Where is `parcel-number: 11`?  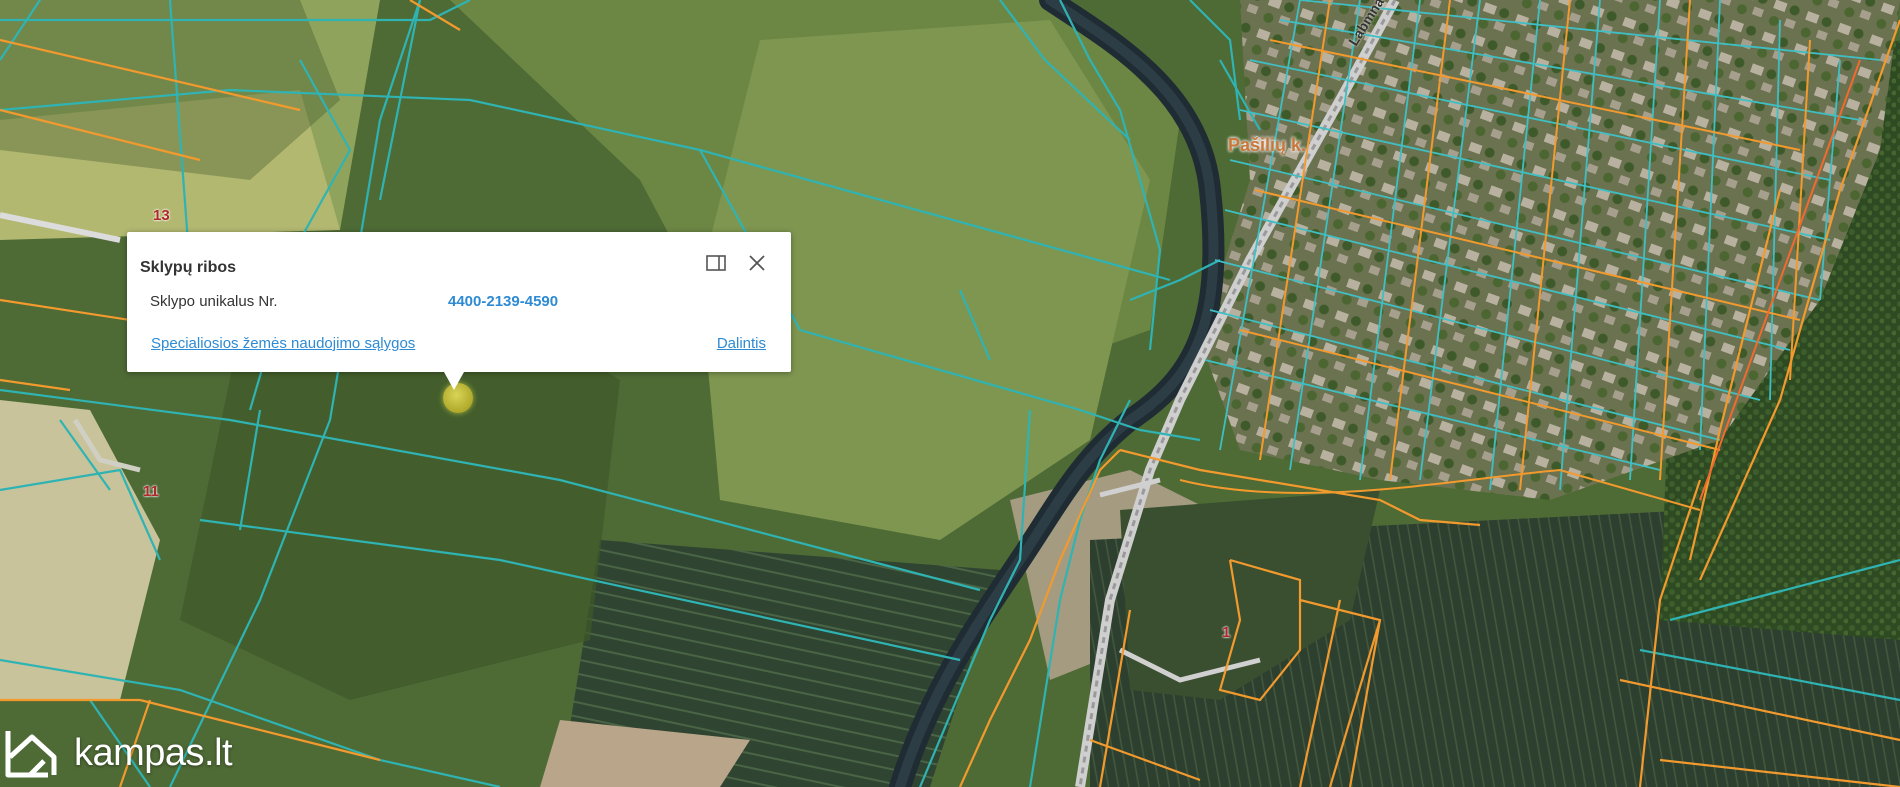
parcel-number: 11 is located at coordinates (151, 491).